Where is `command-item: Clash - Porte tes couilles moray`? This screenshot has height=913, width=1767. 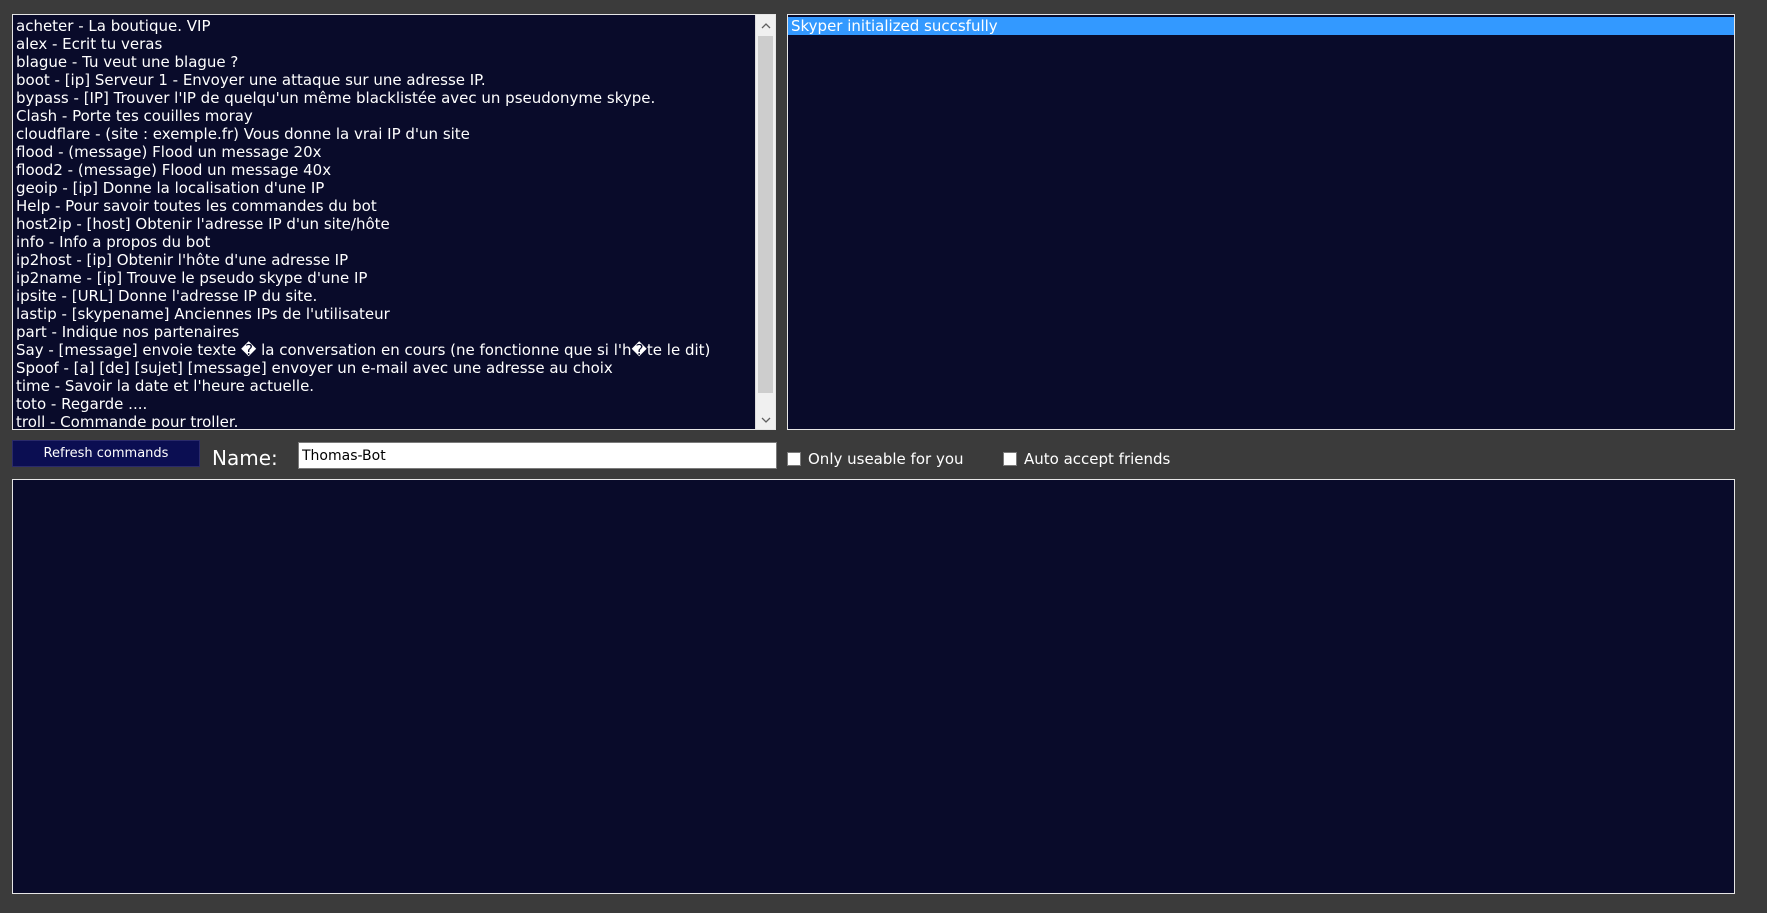 command-item: Clash - Porte tes couilles moray is located at coordinates (384, 116).